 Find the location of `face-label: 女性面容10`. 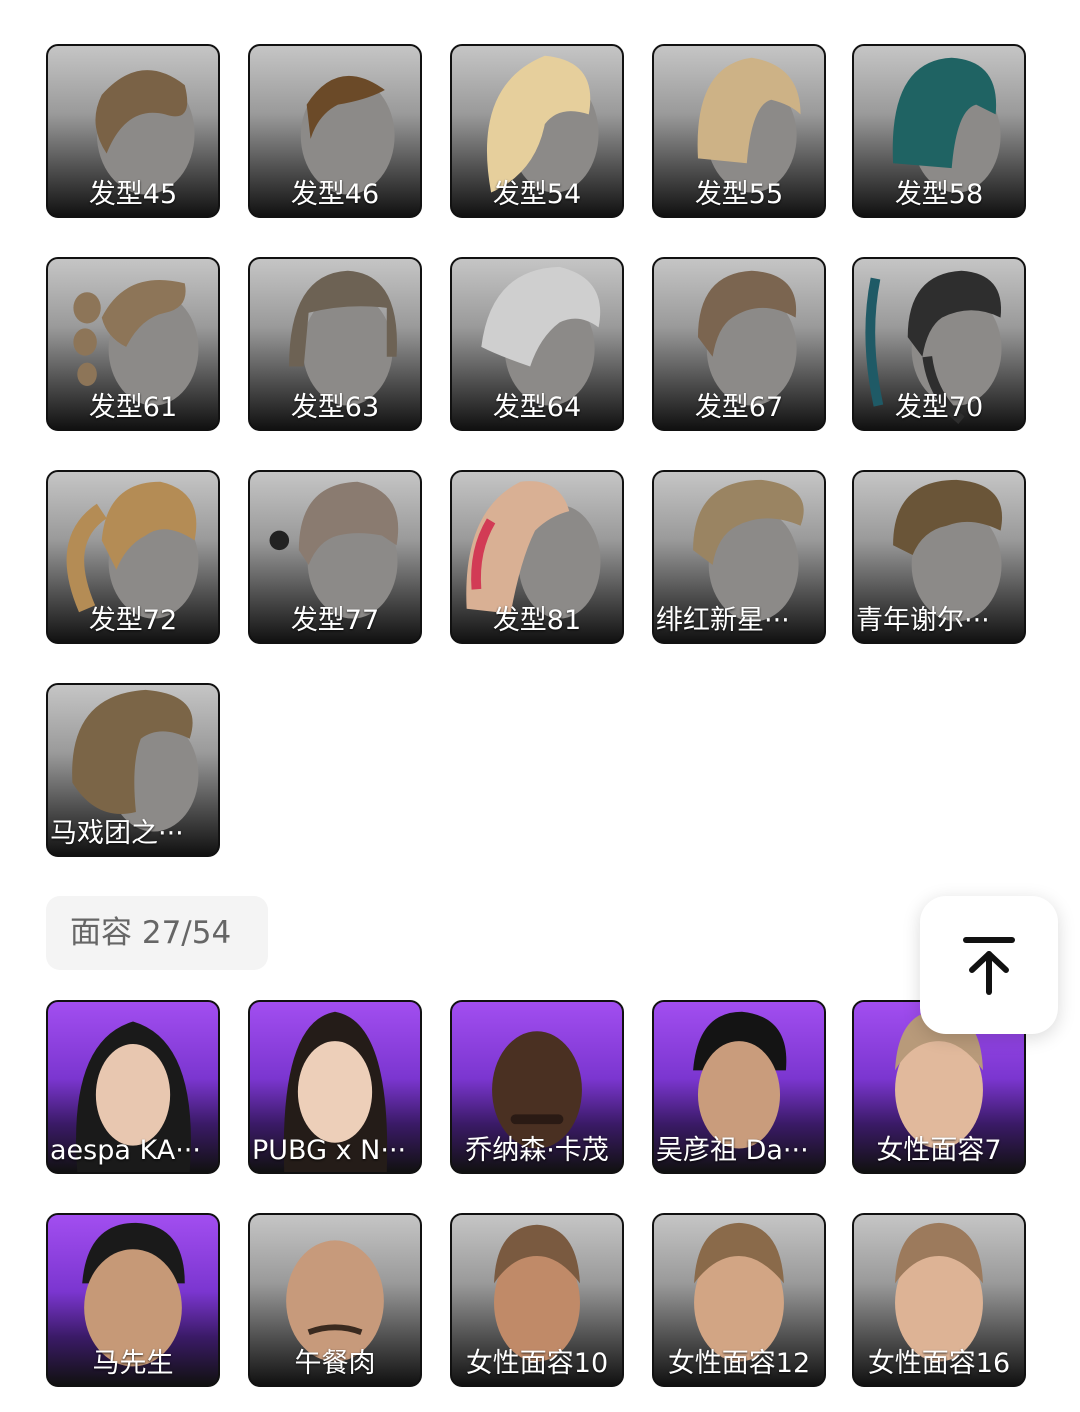

face-label: 女性面容10 is located at coordinates (537, 1363).